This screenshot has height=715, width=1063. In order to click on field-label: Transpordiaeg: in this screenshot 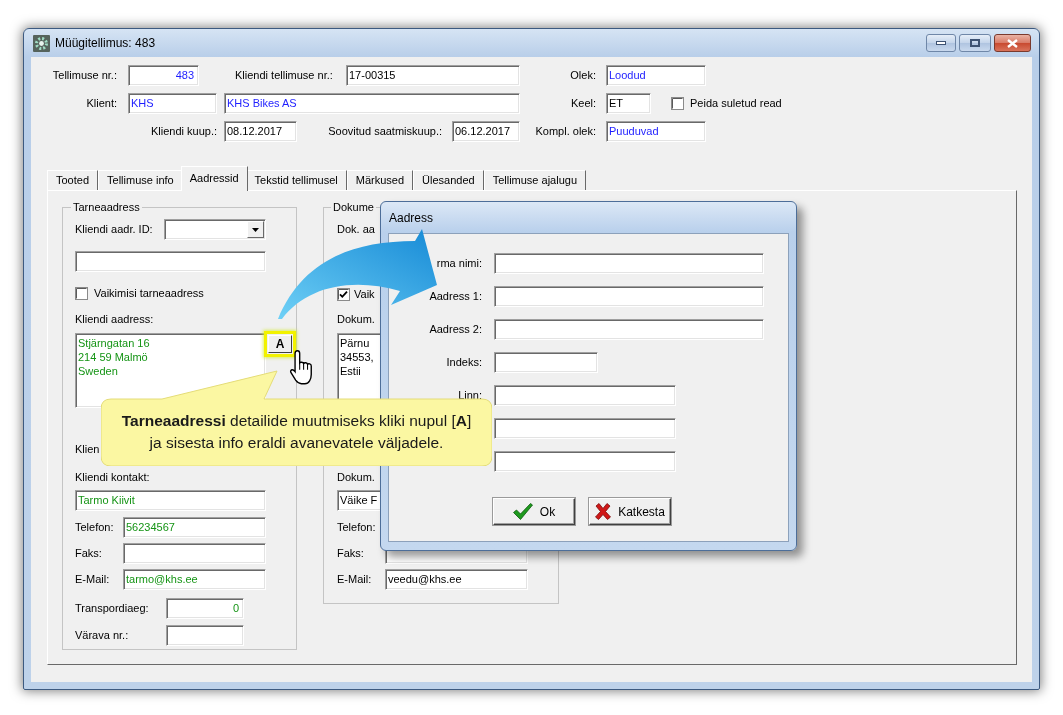, I will do `click(112, 608)`.